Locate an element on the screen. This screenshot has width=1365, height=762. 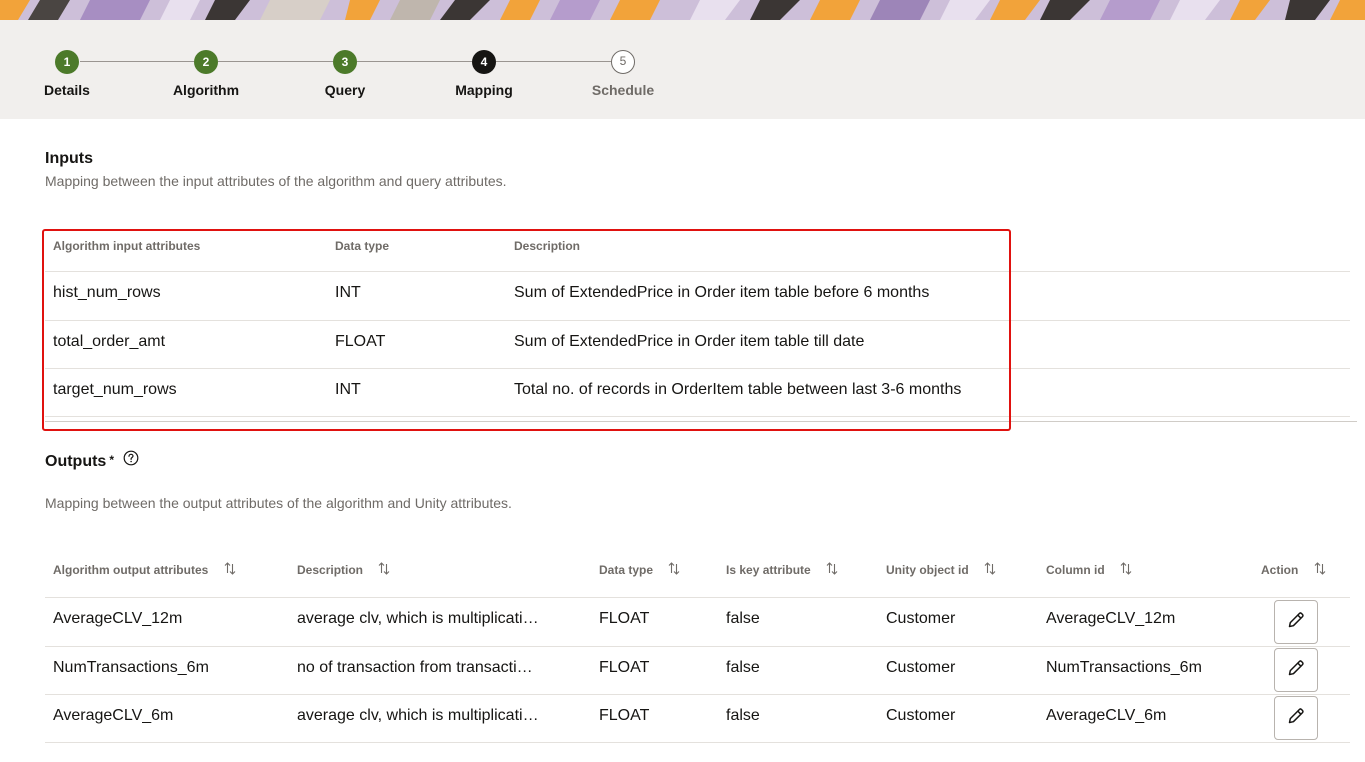
step-query: 3 Query is located at coordinates (345, 74).